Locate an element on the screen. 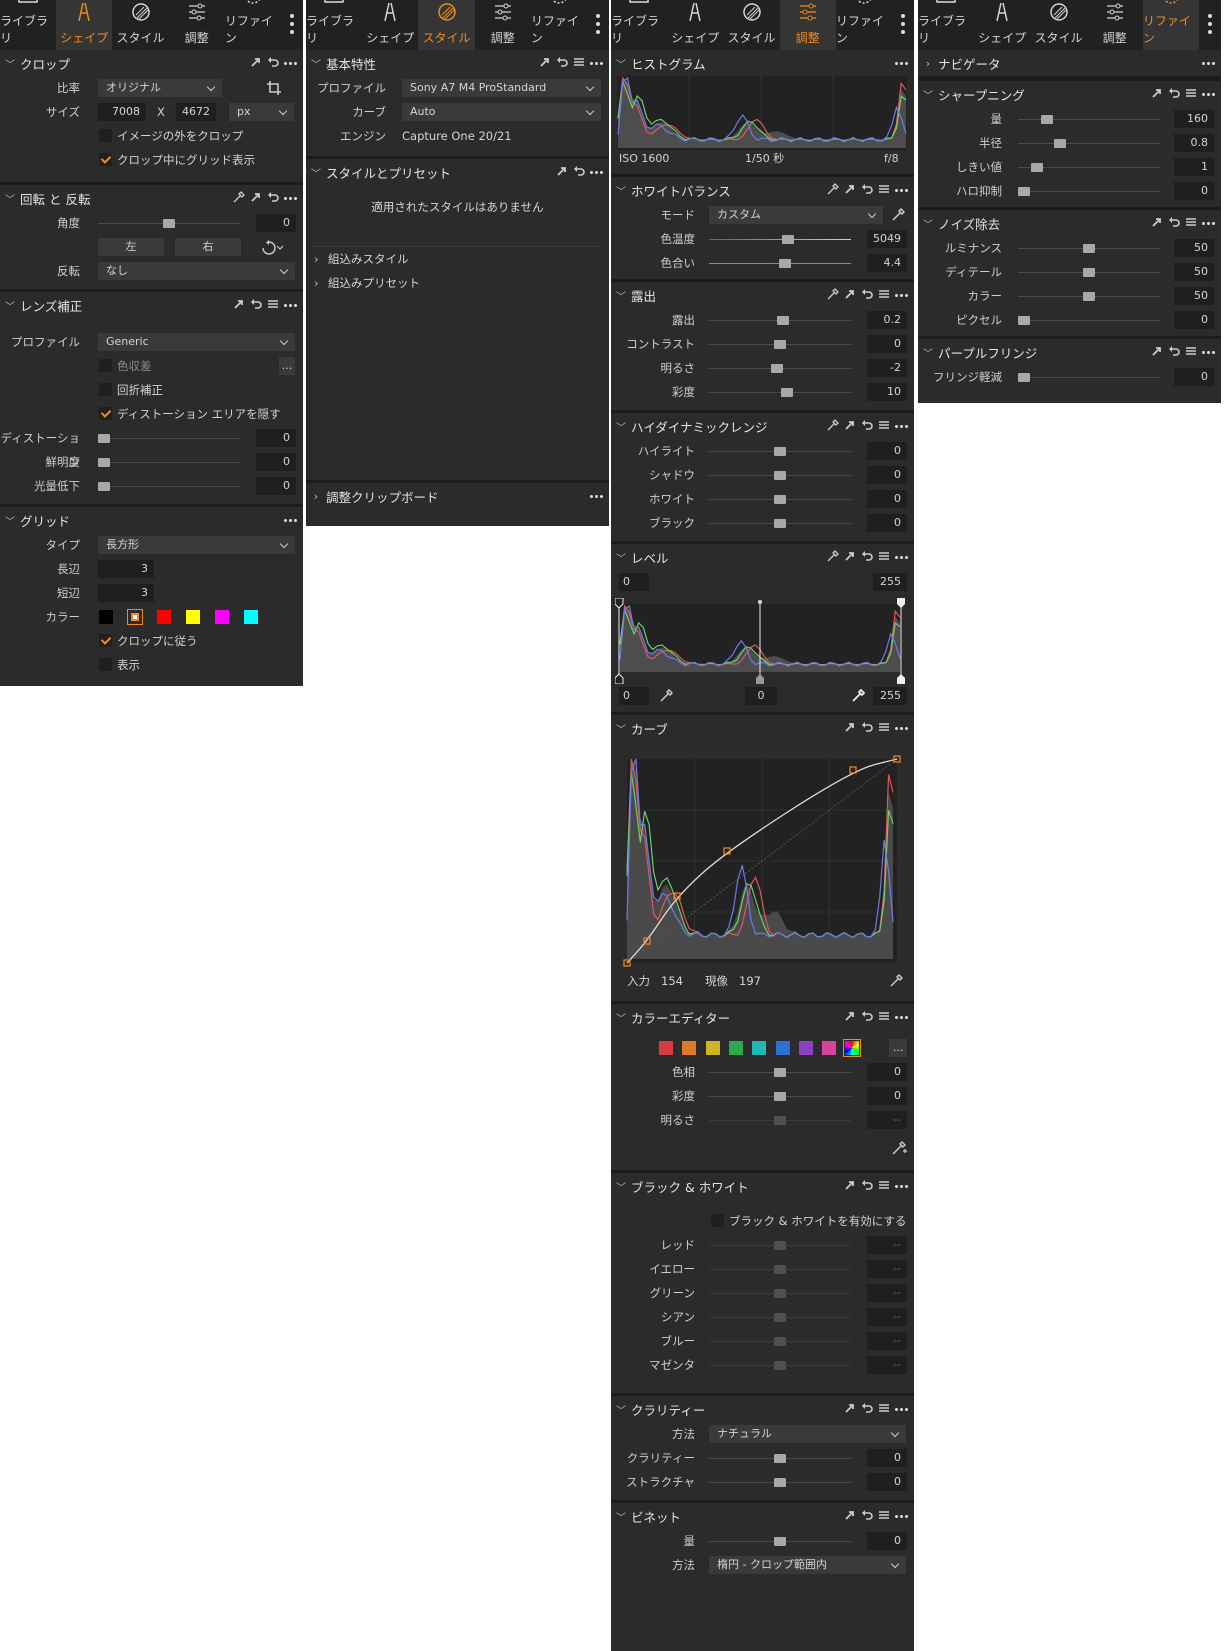 The width and height of the screenshot is (1225, 1651). black-point-picker-icon is located at coordinates (666, 696).